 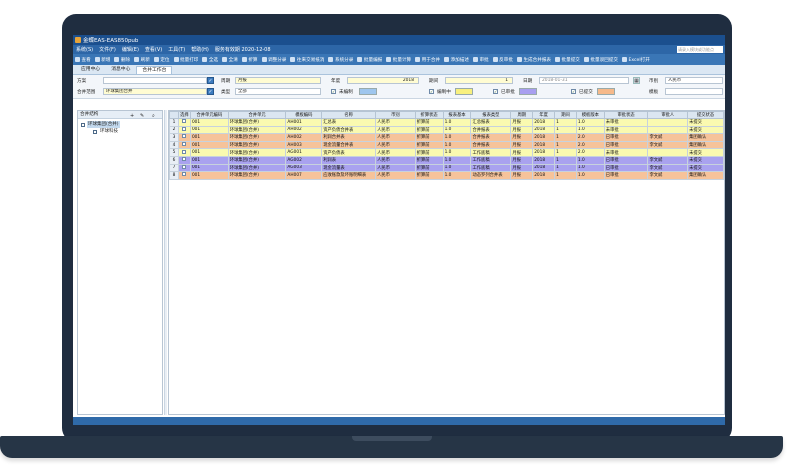 I want to click on search-input: 请录入模块或功能点, so click(x=700, y=49).